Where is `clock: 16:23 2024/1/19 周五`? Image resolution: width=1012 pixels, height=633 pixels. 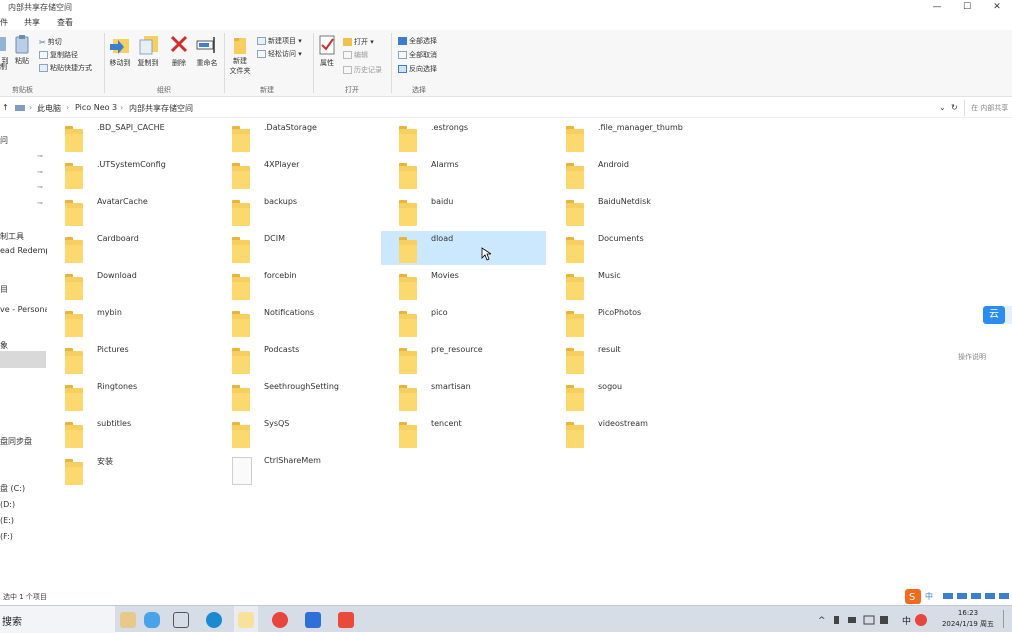
clock: 16:23 2024/1/19 周五 is located at coordinates (968, 619).